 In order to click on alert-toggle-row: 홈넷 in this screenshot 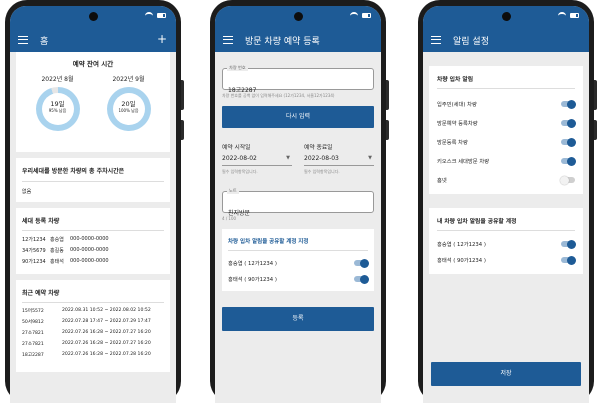, I will do `click(506, 180)`.